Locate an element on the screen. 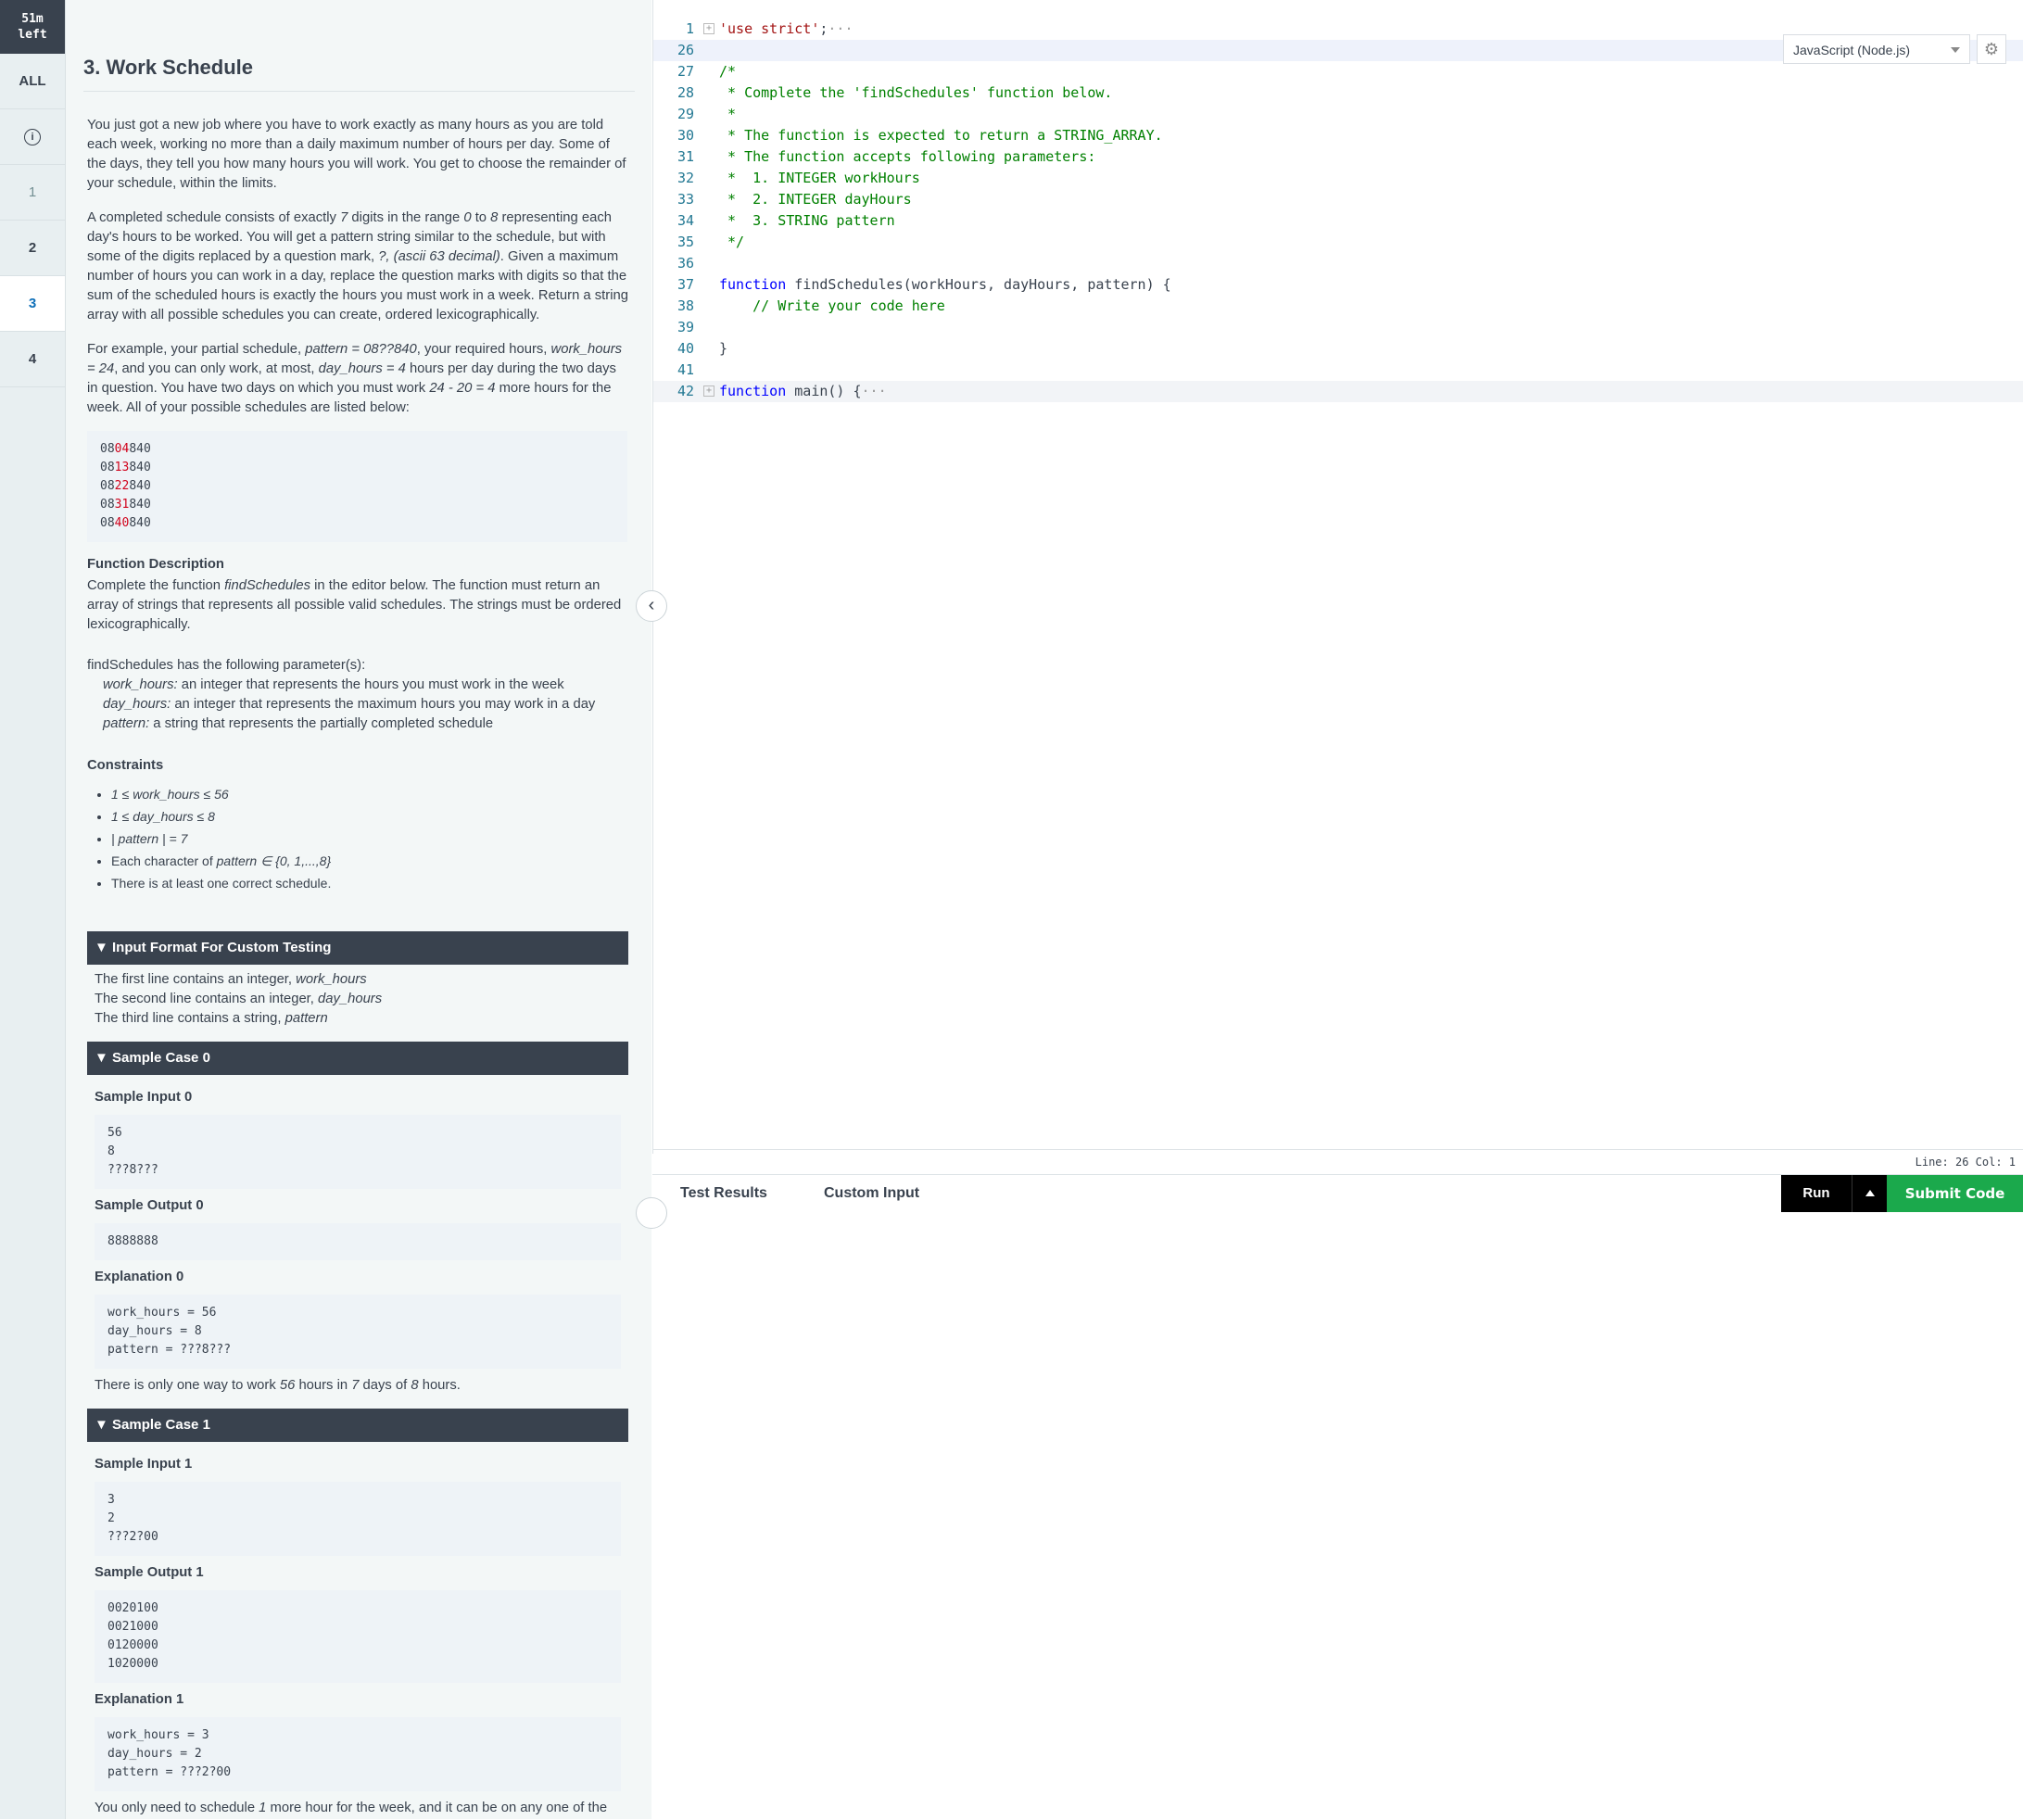  code-line: 40} is located at coordinates (1338, 349).